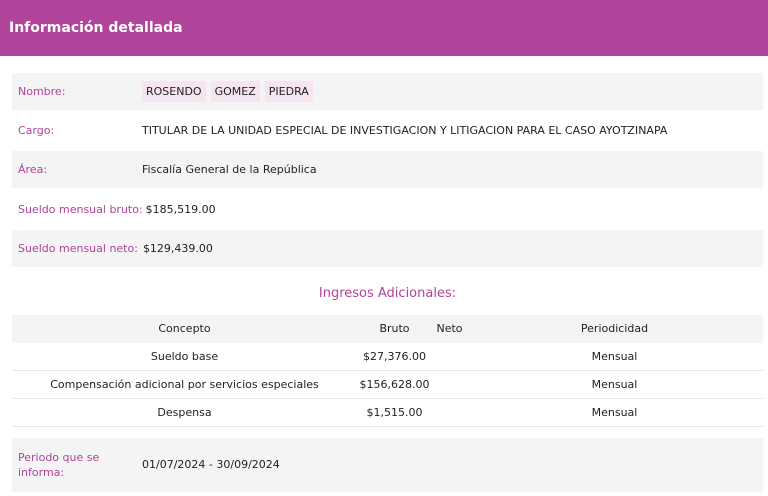  I want to click on sueldo-bruto-row: Sueldo mensual bruto: $185,519.00, so click(387, 209).